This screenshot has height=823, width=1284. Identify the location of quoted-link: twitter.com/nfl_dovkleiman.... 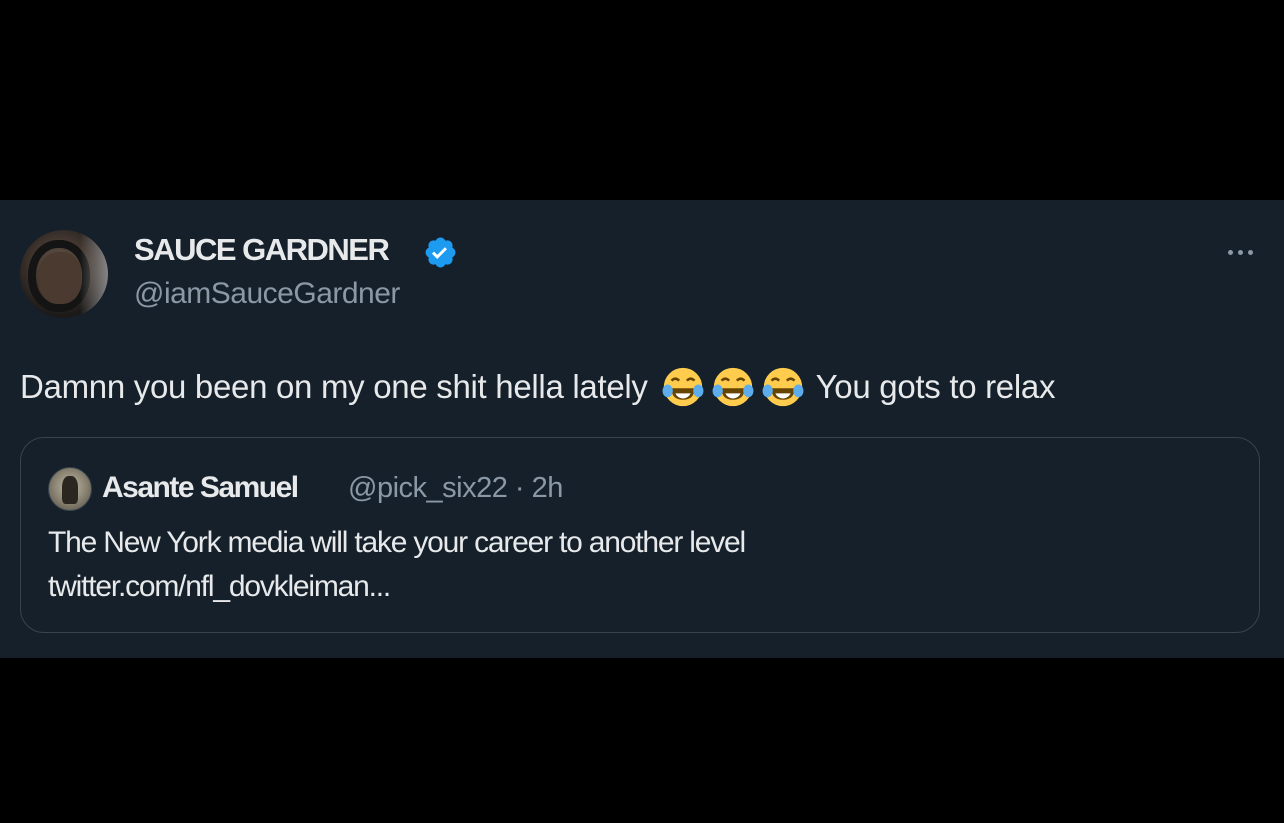
(396, 587).